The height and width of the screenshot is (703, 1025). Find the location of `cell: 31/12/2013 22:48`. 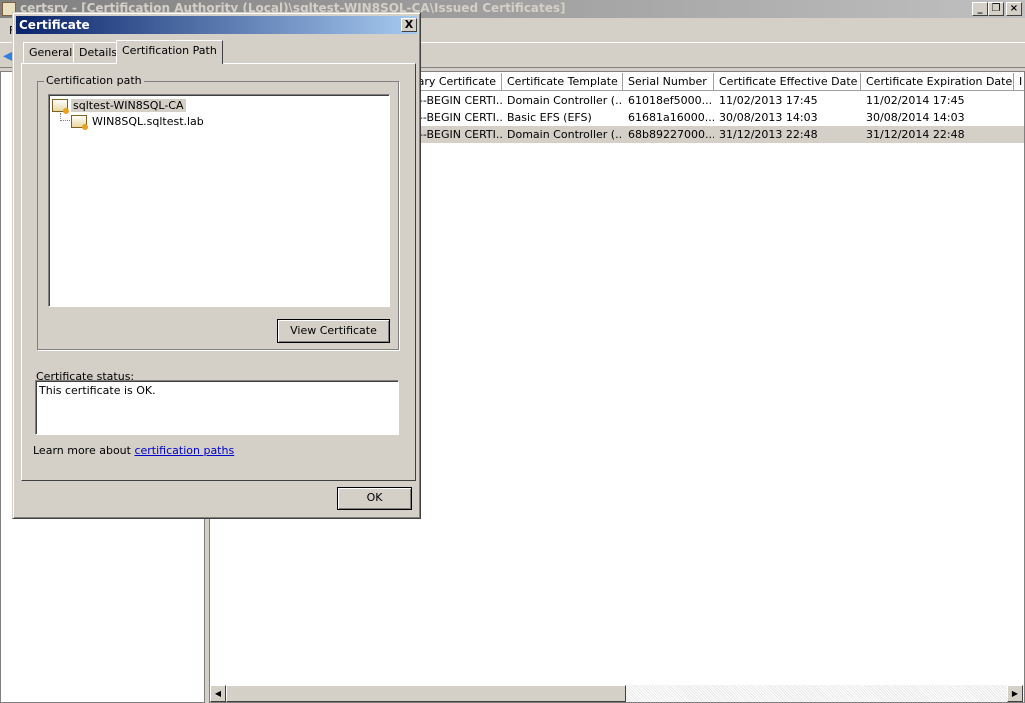

cell: 31/12/2013 22:48 is located at coordinates (768, 134).